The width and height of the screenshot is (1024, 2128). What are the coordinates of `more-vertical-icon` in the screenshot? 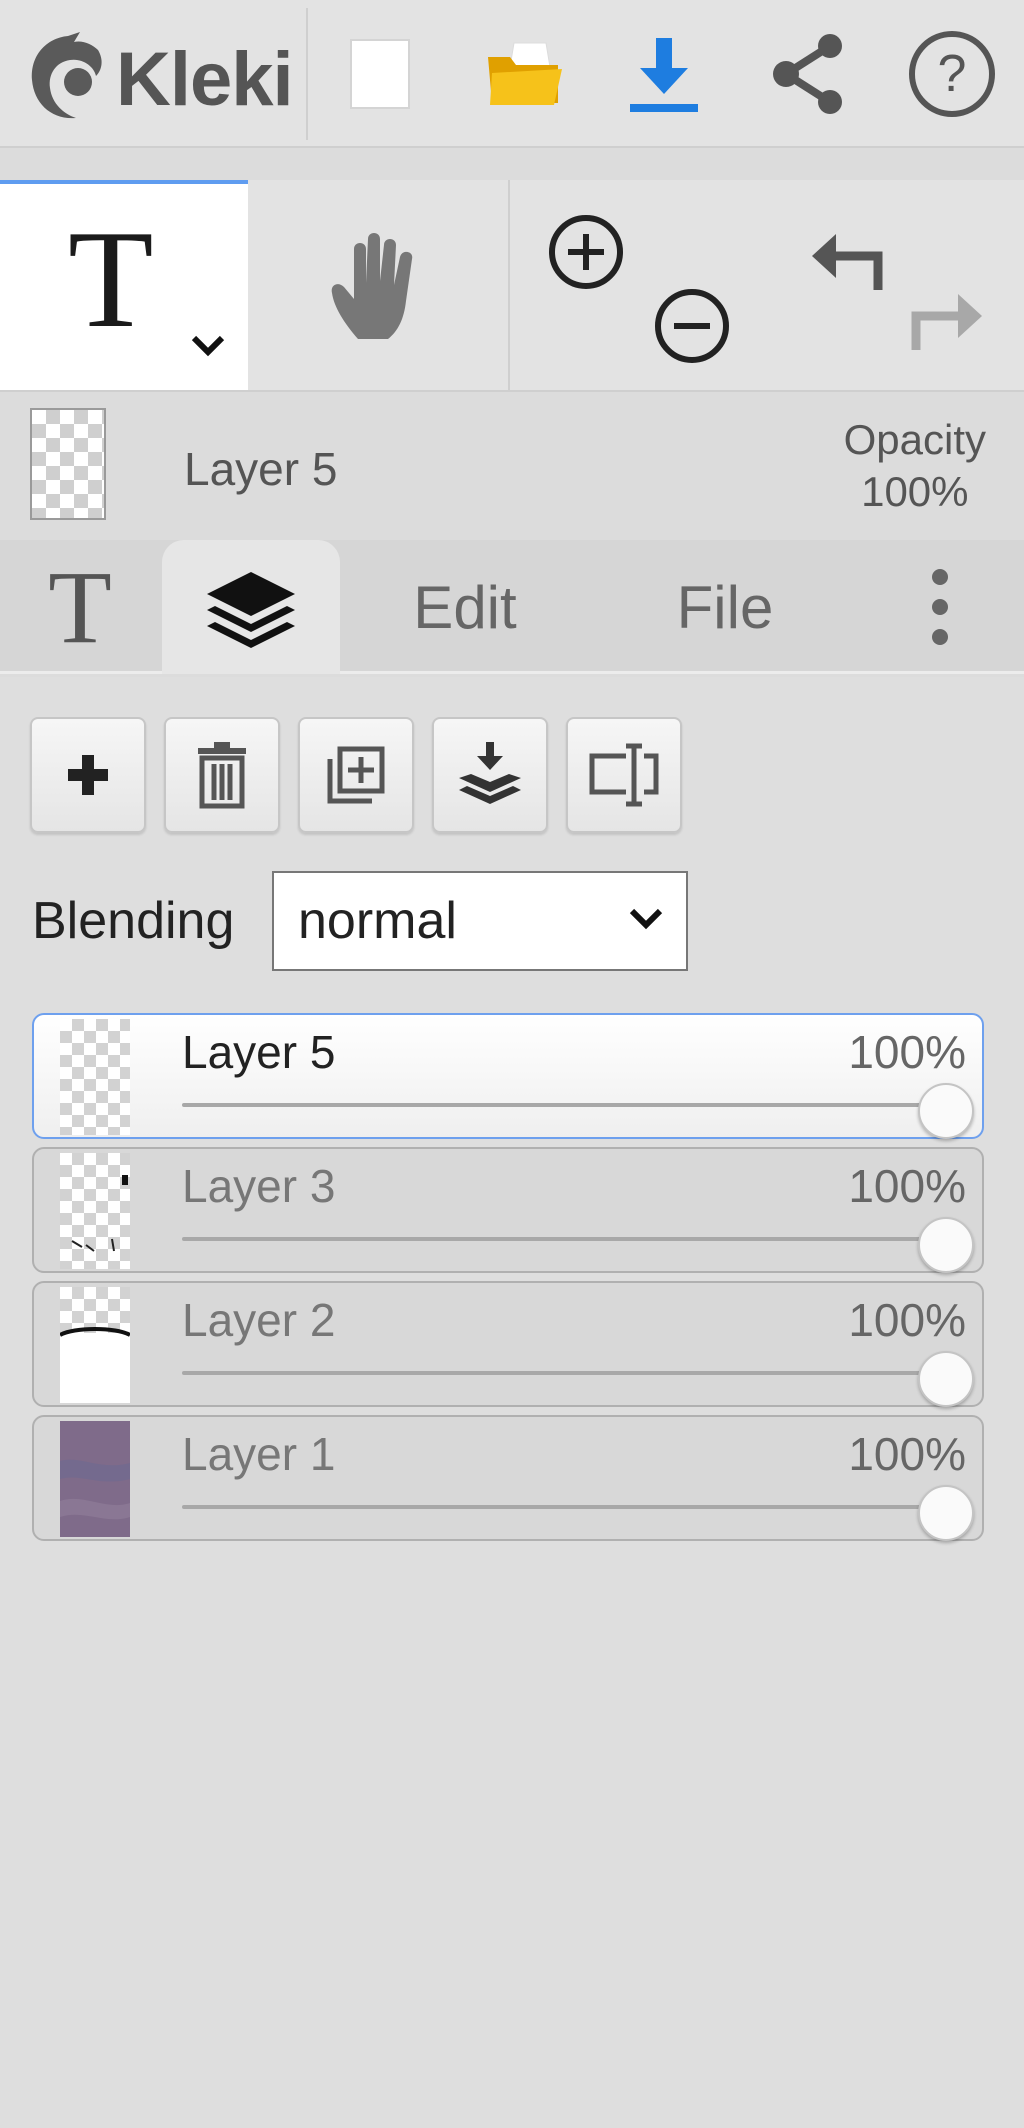 It's located at (940, 607).